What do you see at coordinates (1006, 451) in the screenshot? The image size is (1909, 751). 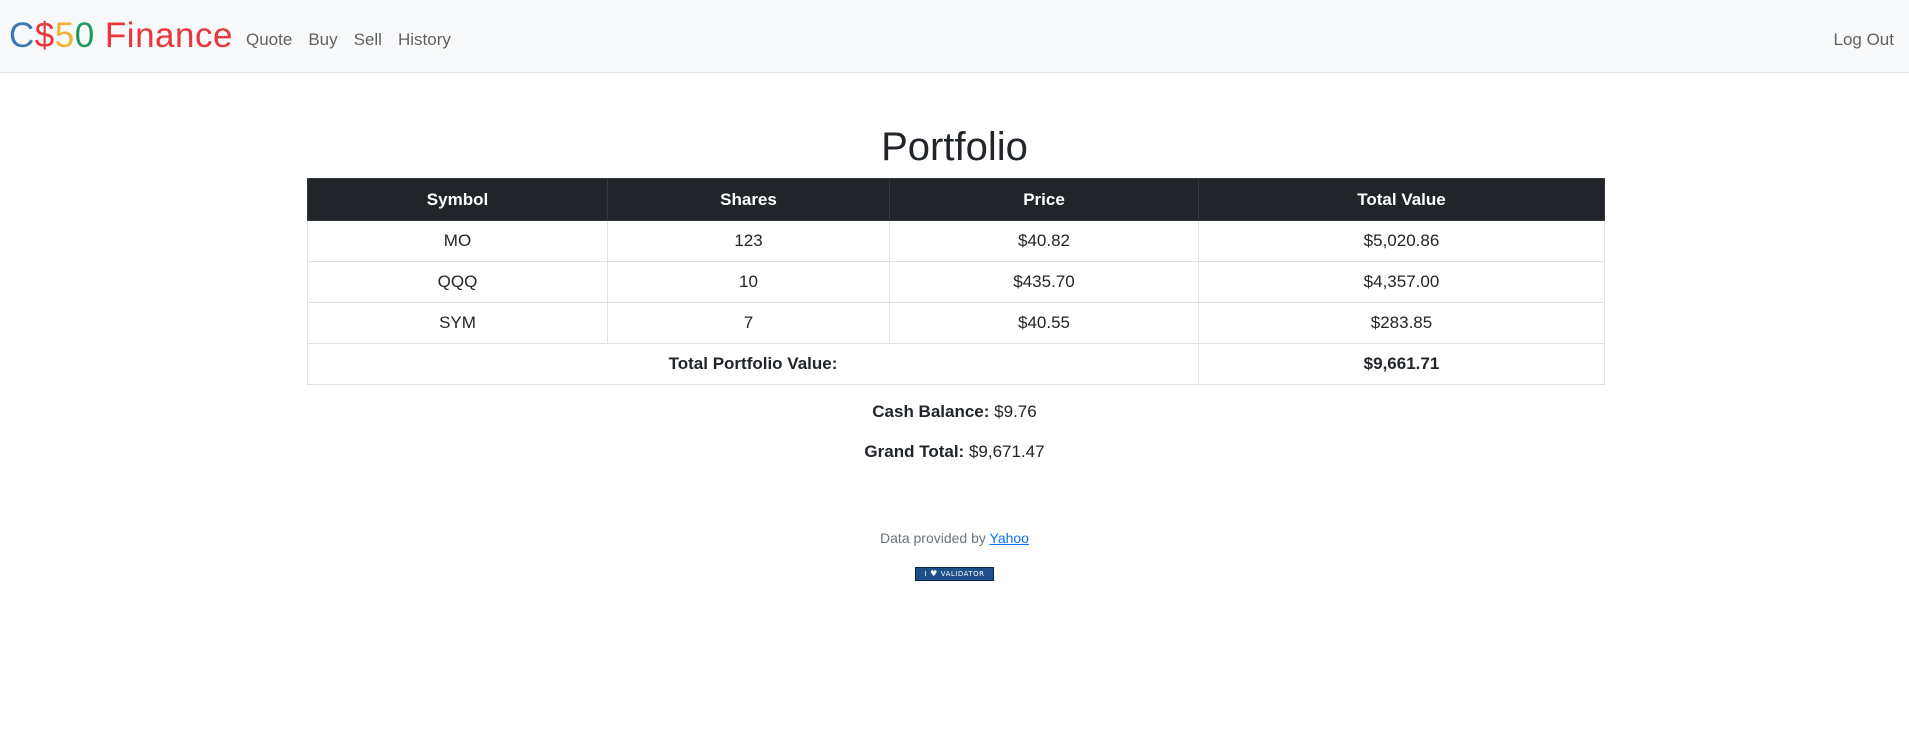 I see `grand-total-value: $9,671.47` at bounding box center [1006, 451].